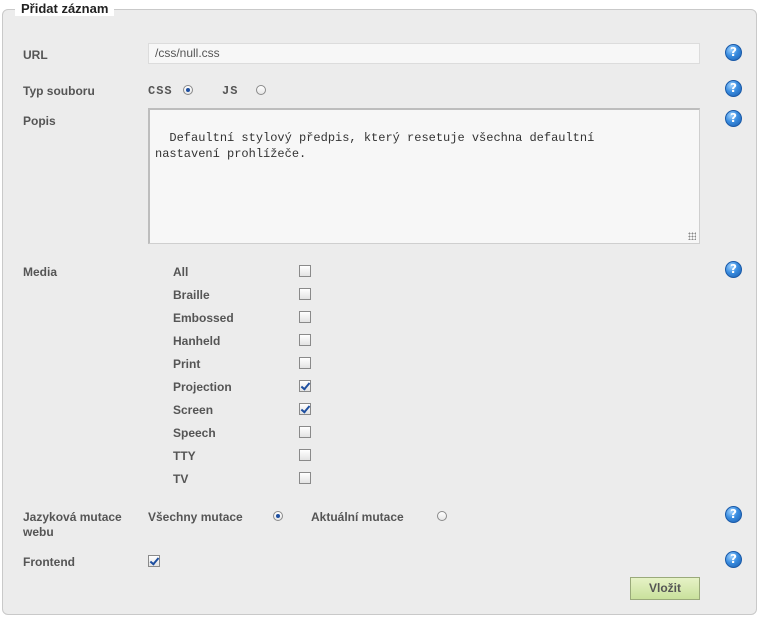 The image size is (761, 619). I want to click on url-input: /css/null.css, so click(424, 53).